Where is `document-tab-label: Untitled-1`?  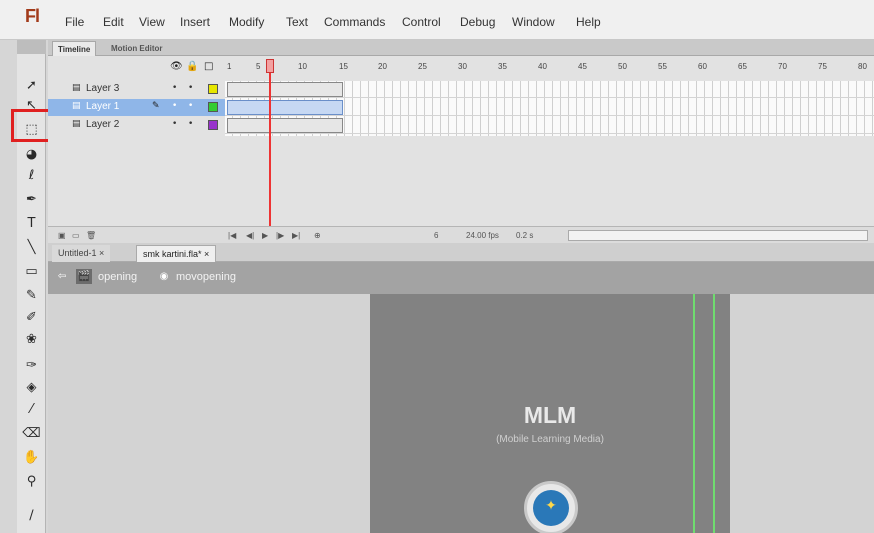 document-tab-label: Untitled-1 is located at coordinates (77, 253).